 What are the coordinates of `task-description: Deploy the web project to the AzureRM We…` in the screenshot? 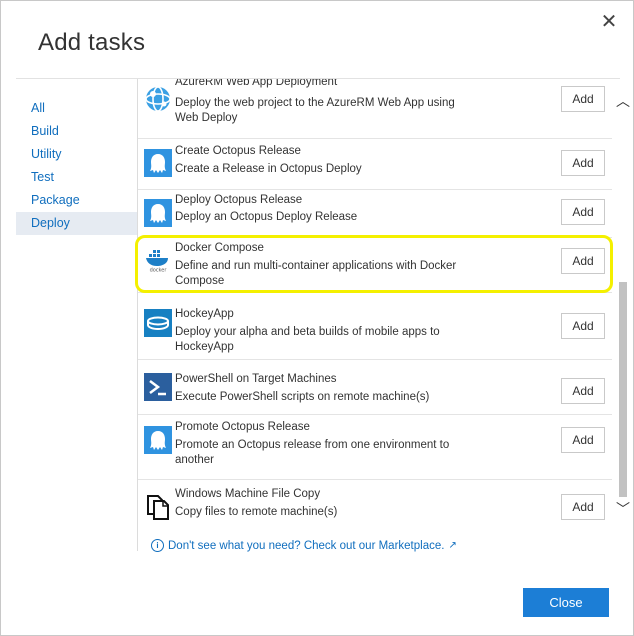 It's located at (315, 110).